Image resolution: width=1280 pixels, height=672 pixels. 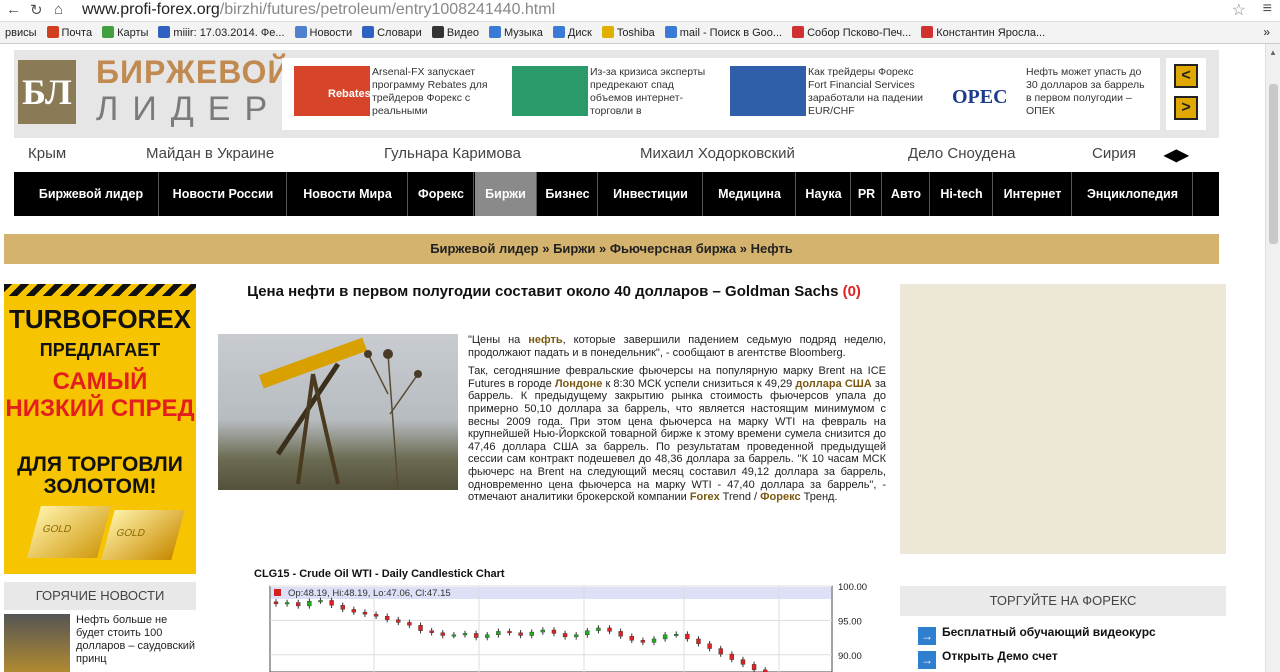 I want to click on nav-item: Авто, so click(x=906, y=194).